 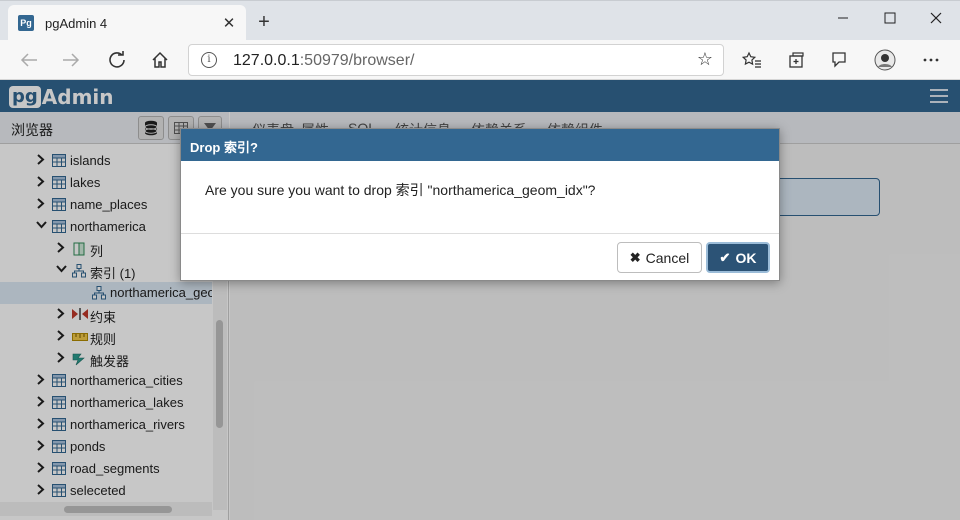 I want to click on tab-title: pgAdmin 4, so click(x=76, y=23).